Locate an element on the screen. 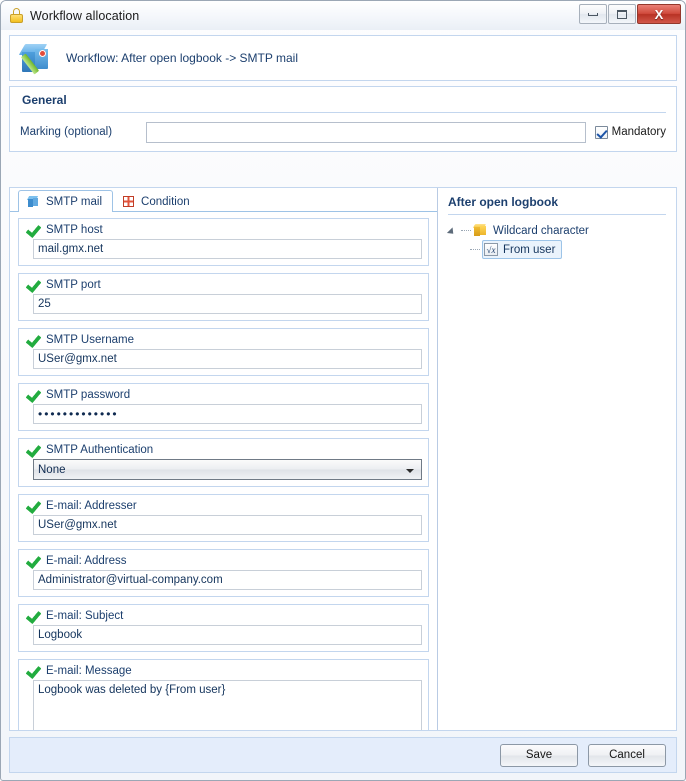  close-icon: X is located at coordinates (659, 14).